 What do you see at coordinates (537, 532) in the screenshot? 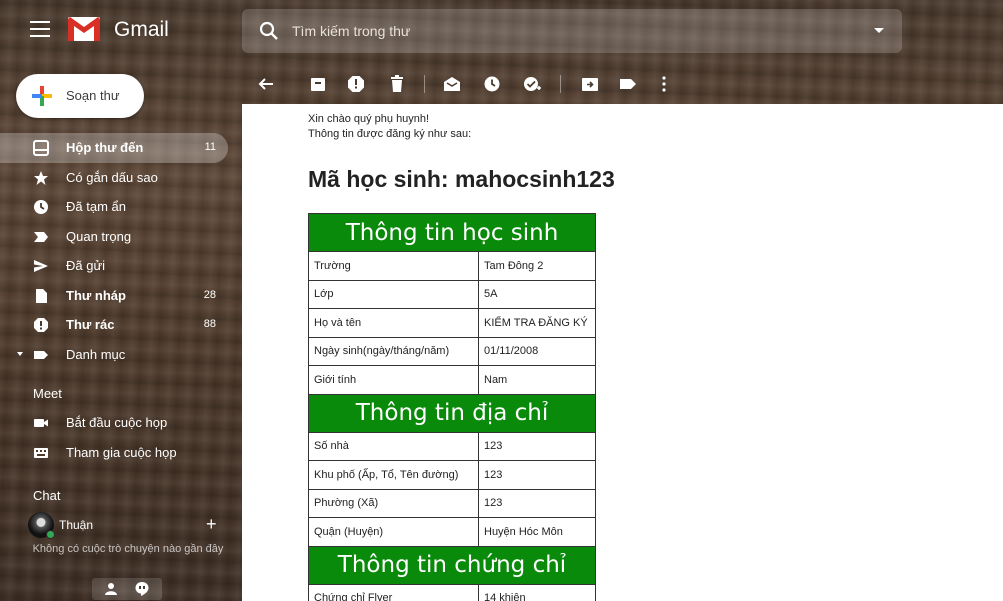
I see `row-value: Huyện Hóc Môn` at bounding box center [537, 532].